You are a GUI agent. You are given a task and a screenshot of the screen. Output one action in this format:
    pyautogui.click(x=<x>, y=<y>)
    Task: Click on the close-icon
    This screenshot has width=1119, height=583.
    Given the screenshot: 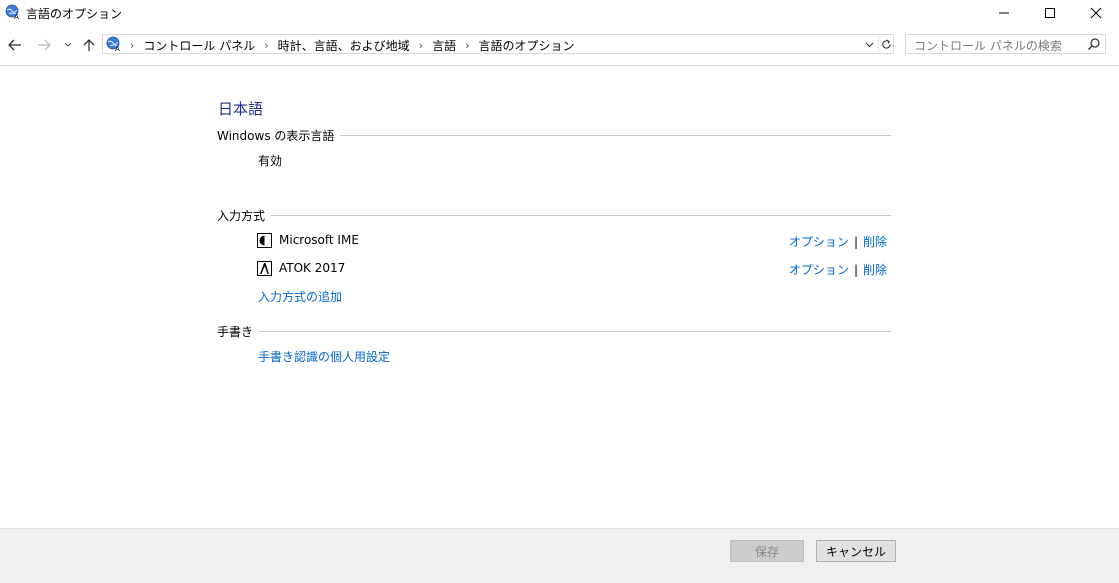 What is the action you would take?
    pyautogui.click(x=1096, y=13)
    